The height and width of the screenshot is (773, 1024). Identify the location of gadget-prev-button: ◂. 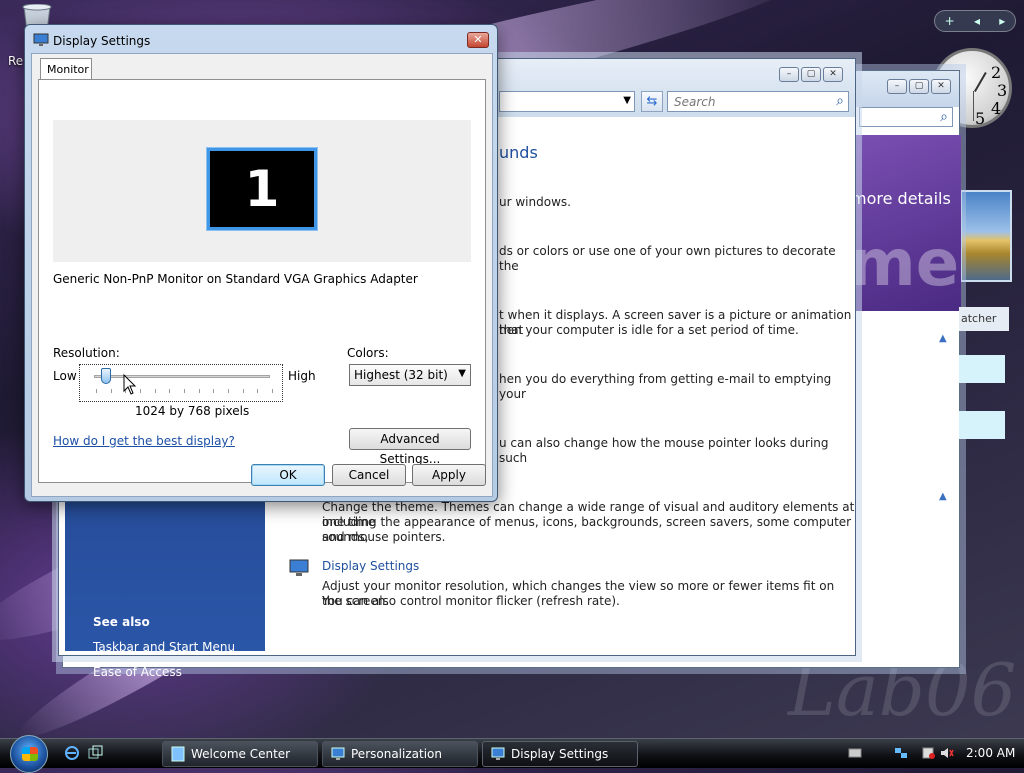
(977, 21).